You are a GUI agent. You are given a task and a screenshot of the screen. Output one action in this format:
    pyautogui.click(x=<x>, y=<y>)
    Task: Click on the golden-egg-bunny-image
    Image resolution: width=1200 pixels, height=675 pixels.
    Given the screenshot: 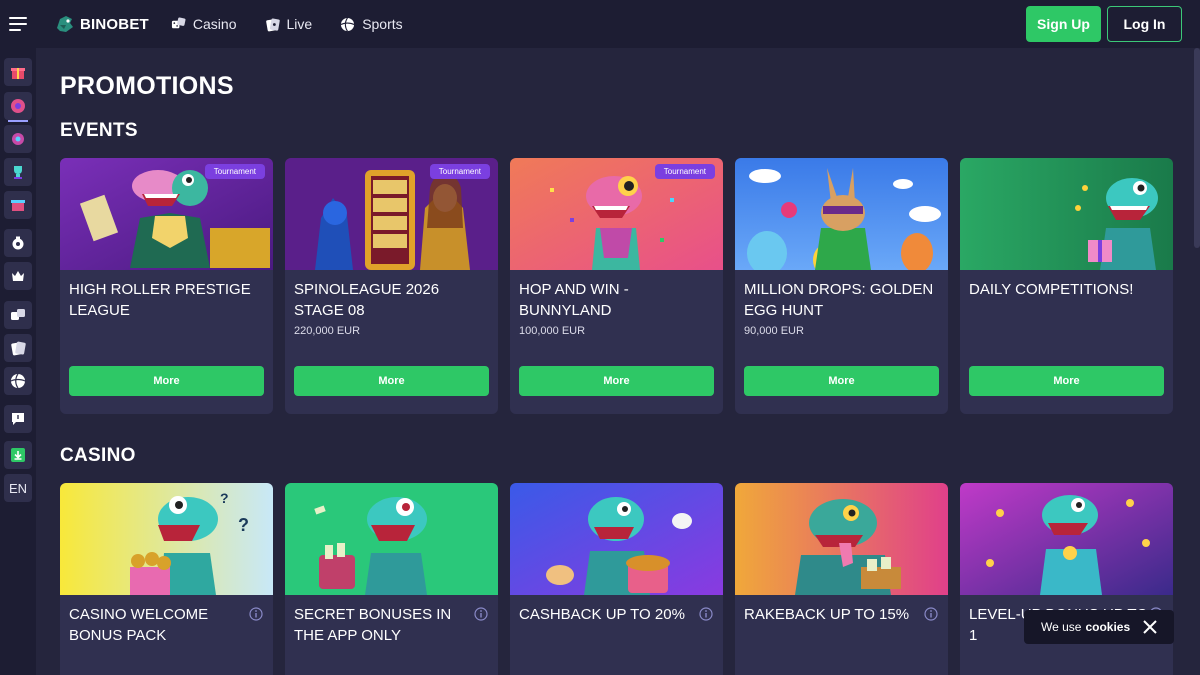 What is the action you would take?
    pyautogui.click(x=841, y=214)
    